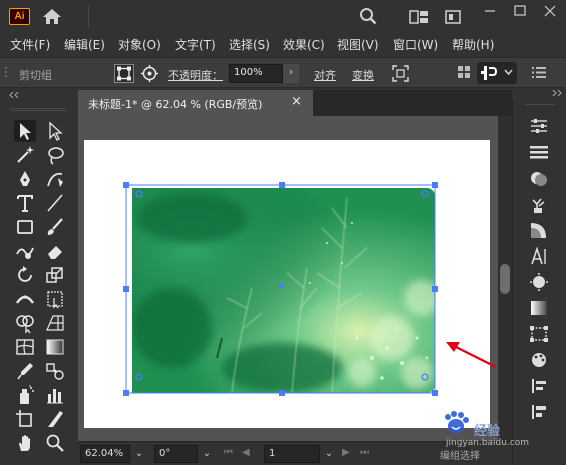 The height and width of the screenshot is (465, 566). I want to click on align-left-icon, so click(539, 412).